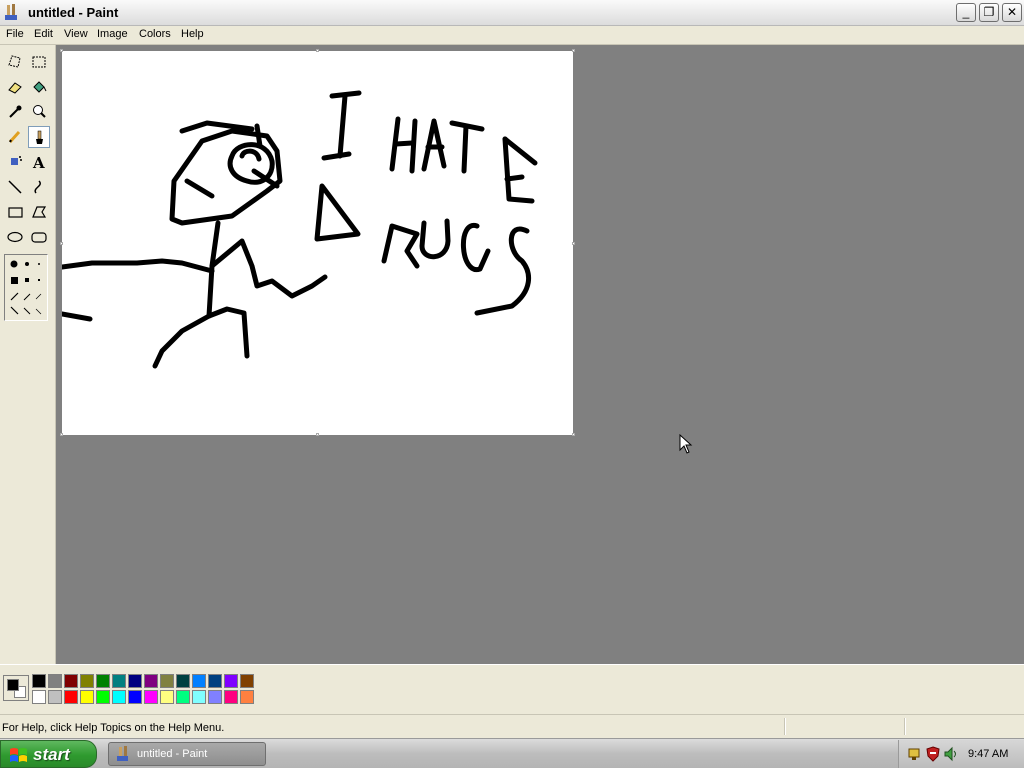 This screenshot has height=768, width=1024. I want to click on ellipse-icon, so click(15, 237).